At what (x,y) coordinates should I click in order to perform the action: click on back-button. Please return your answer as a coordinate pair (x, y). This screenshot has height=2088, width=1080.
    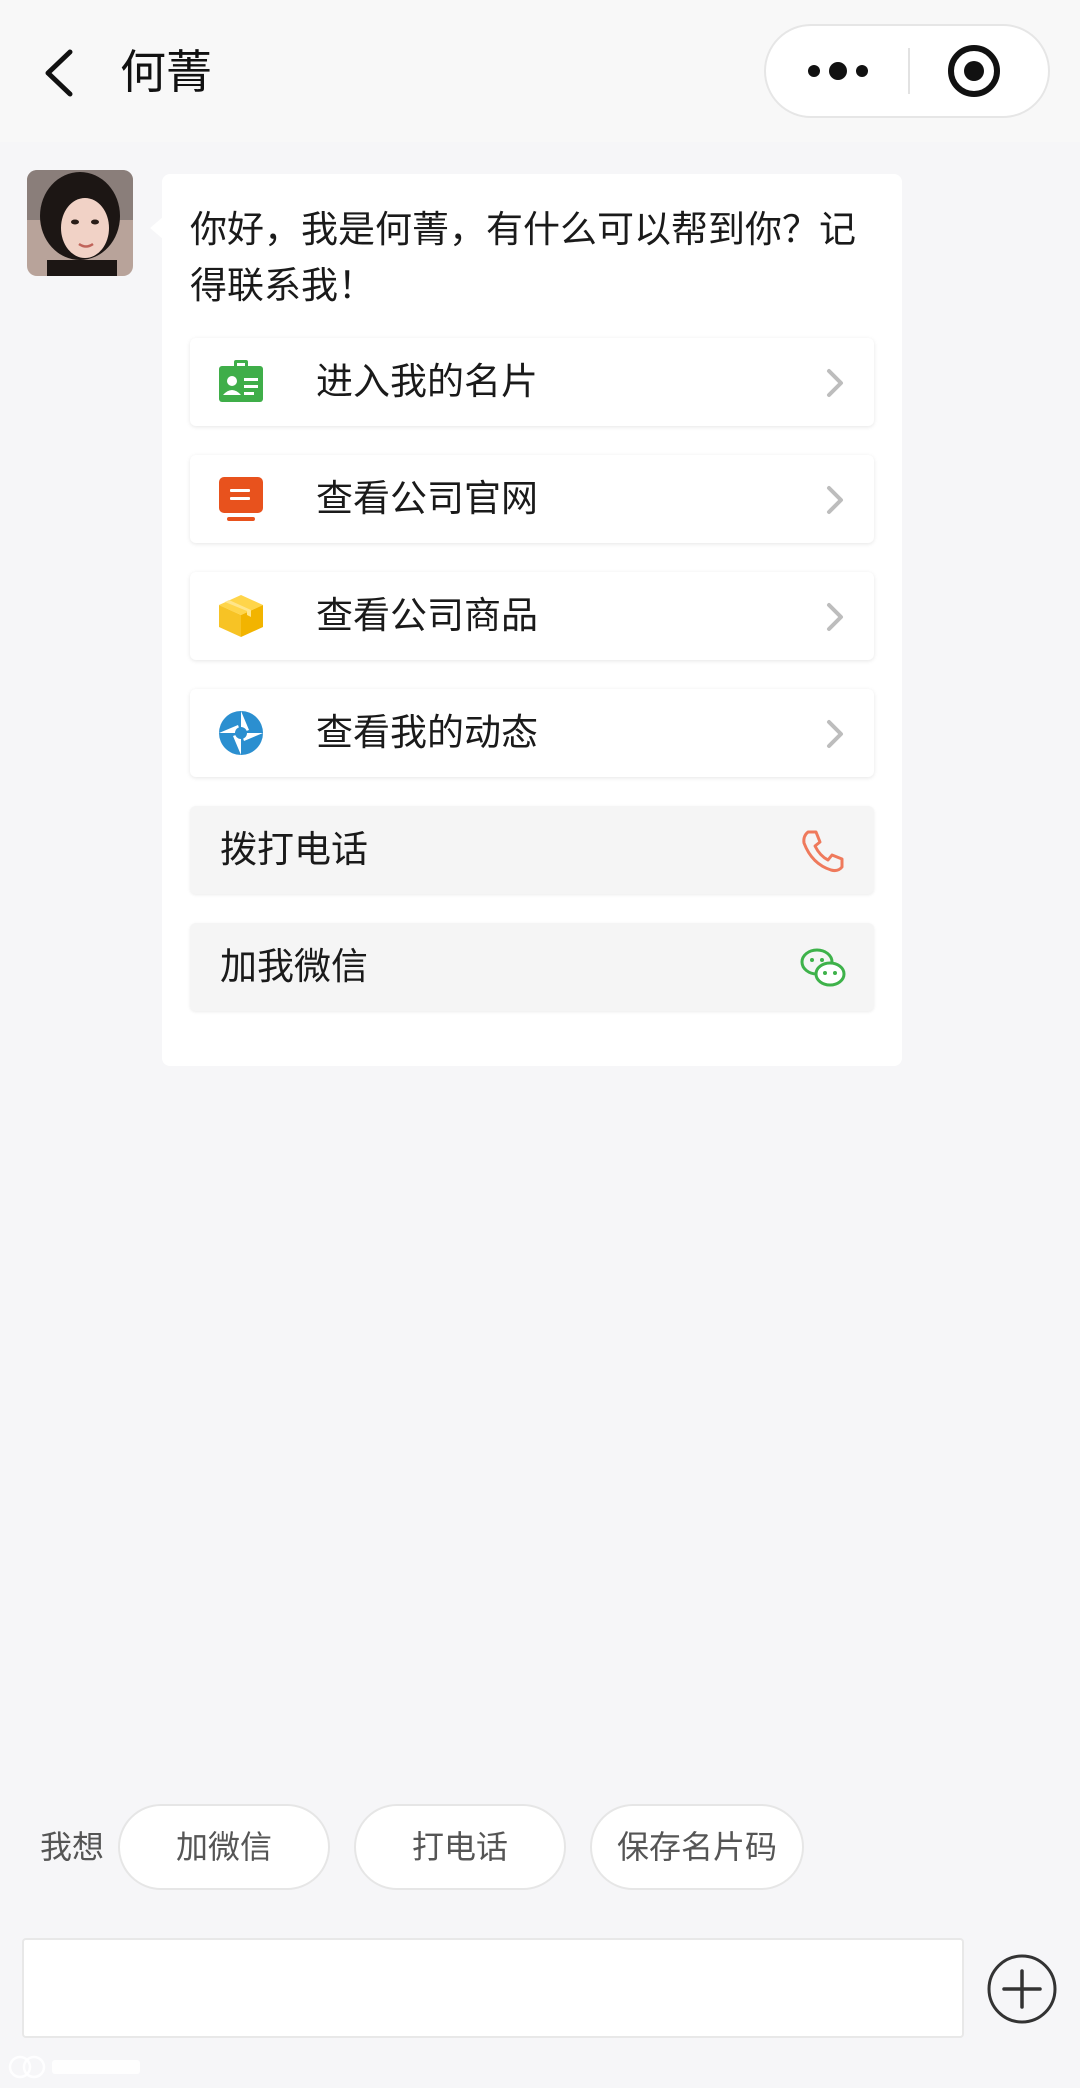
    Looking at the image, I should click on (62, 73).